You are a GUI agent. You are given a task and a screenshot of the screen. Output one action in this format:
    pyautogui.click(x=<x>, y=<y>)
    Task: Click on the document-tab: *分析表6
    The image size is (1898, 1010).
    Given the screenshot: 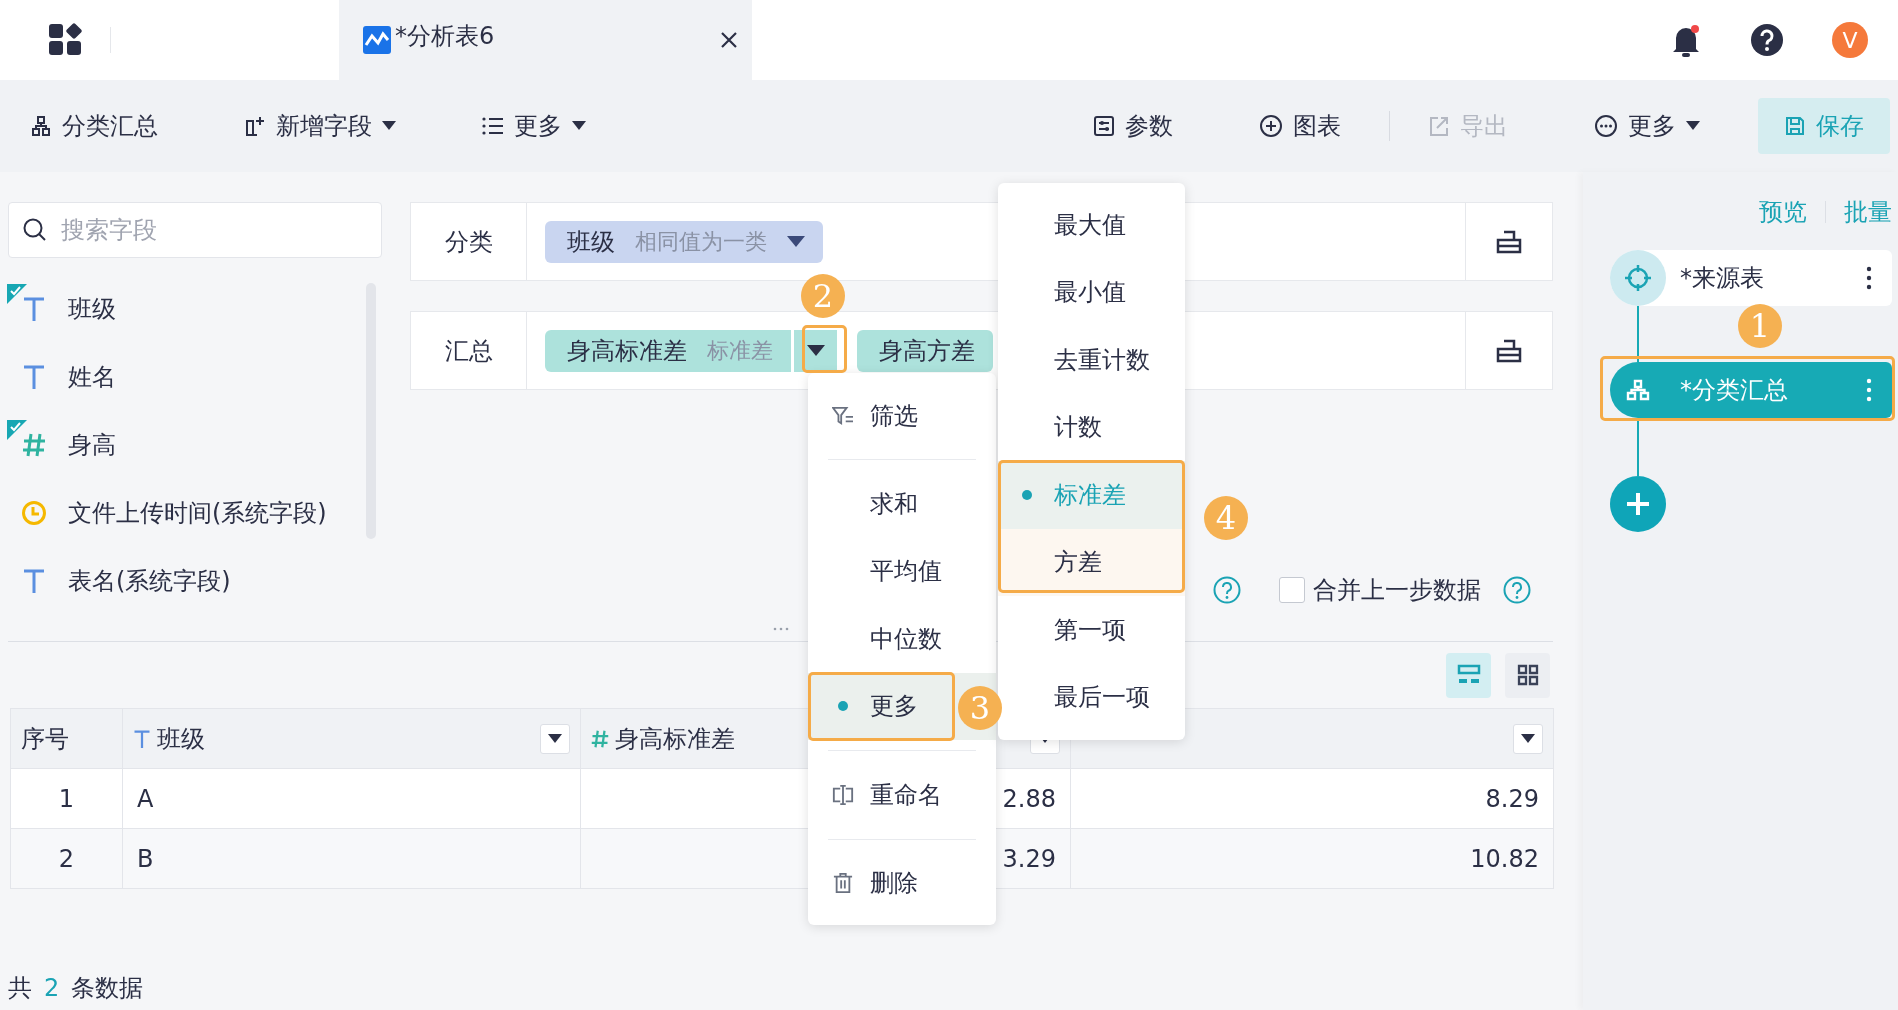 What is the action you would take?
    pyautogui.click(x=545, y=40)
    